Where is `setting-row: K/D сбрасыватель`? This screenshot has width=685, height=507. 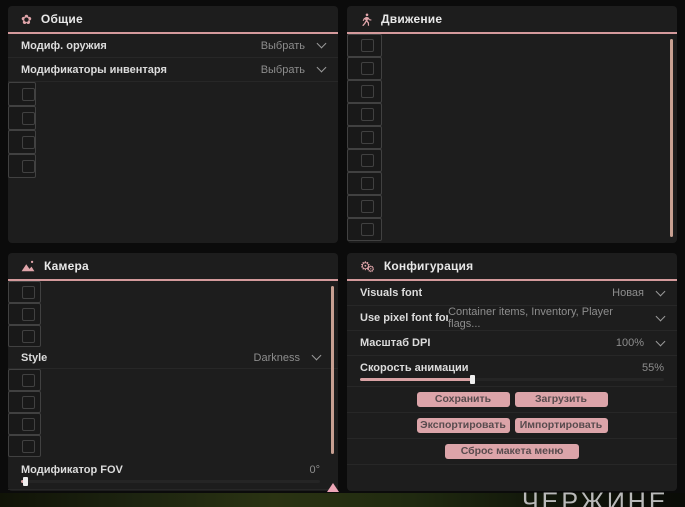
setting-row: K/D сбрасыватель is located at coordinates (22, 166).